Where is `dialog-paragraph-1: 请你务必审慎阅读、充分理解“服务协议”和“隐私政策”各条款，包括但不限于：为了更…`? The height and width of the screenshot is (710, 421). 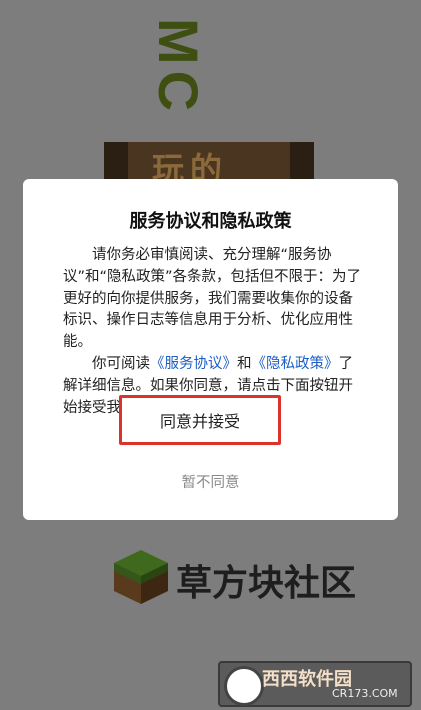
dialog-paragraph-1: 请你务必审慎阅读、充分理解“服务协议”和“隐私政策”各条款，包括但不限于：为了更… is located at coordinates (212, 299).